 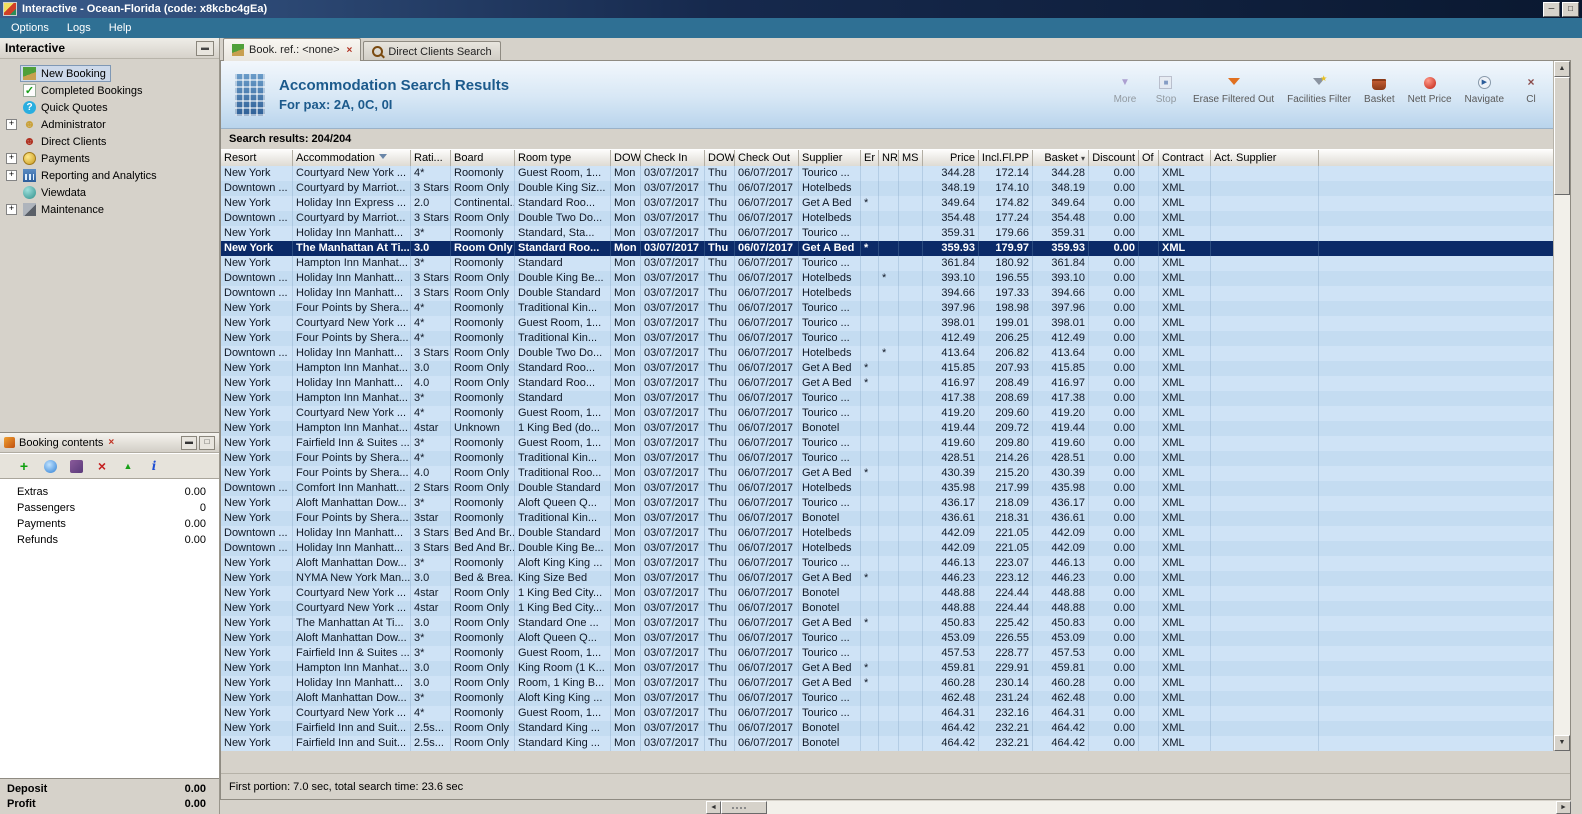 What do you see at coordinates (1562, 136) in the screenshot?
I see `vertical-scroll-thumb` at bounding box center [1562, 136].